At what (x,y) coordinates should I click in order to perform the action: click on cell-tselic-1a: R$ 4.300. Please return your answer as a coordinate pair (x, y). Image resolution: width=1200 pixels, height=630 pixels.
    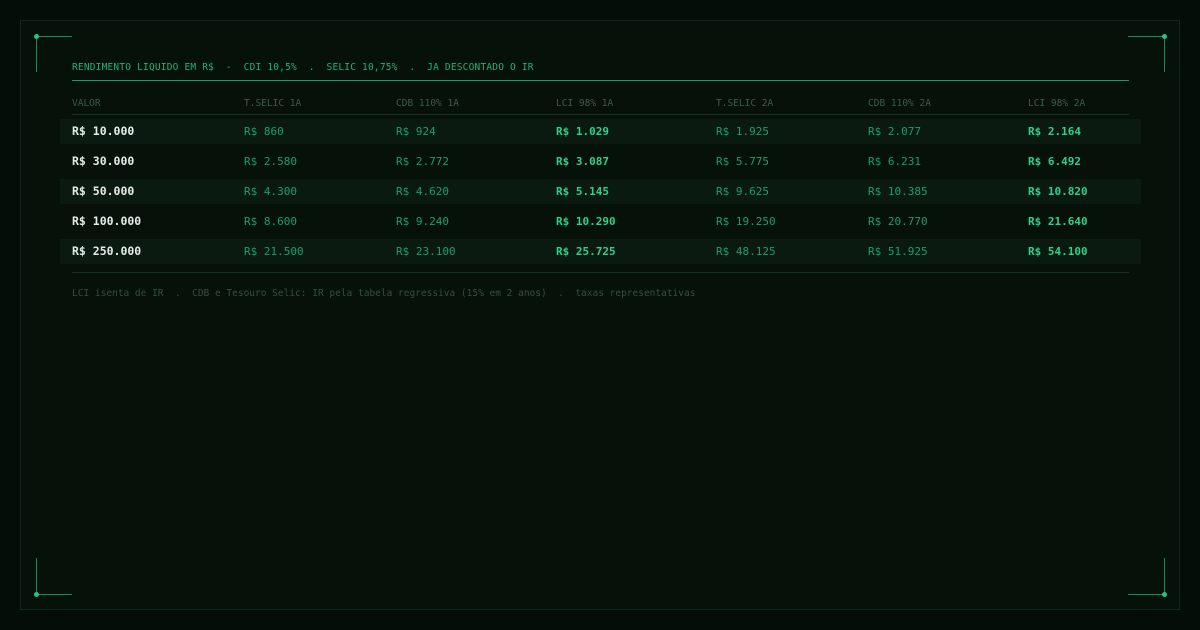
    Looking at the image, I should click on (270, 191).